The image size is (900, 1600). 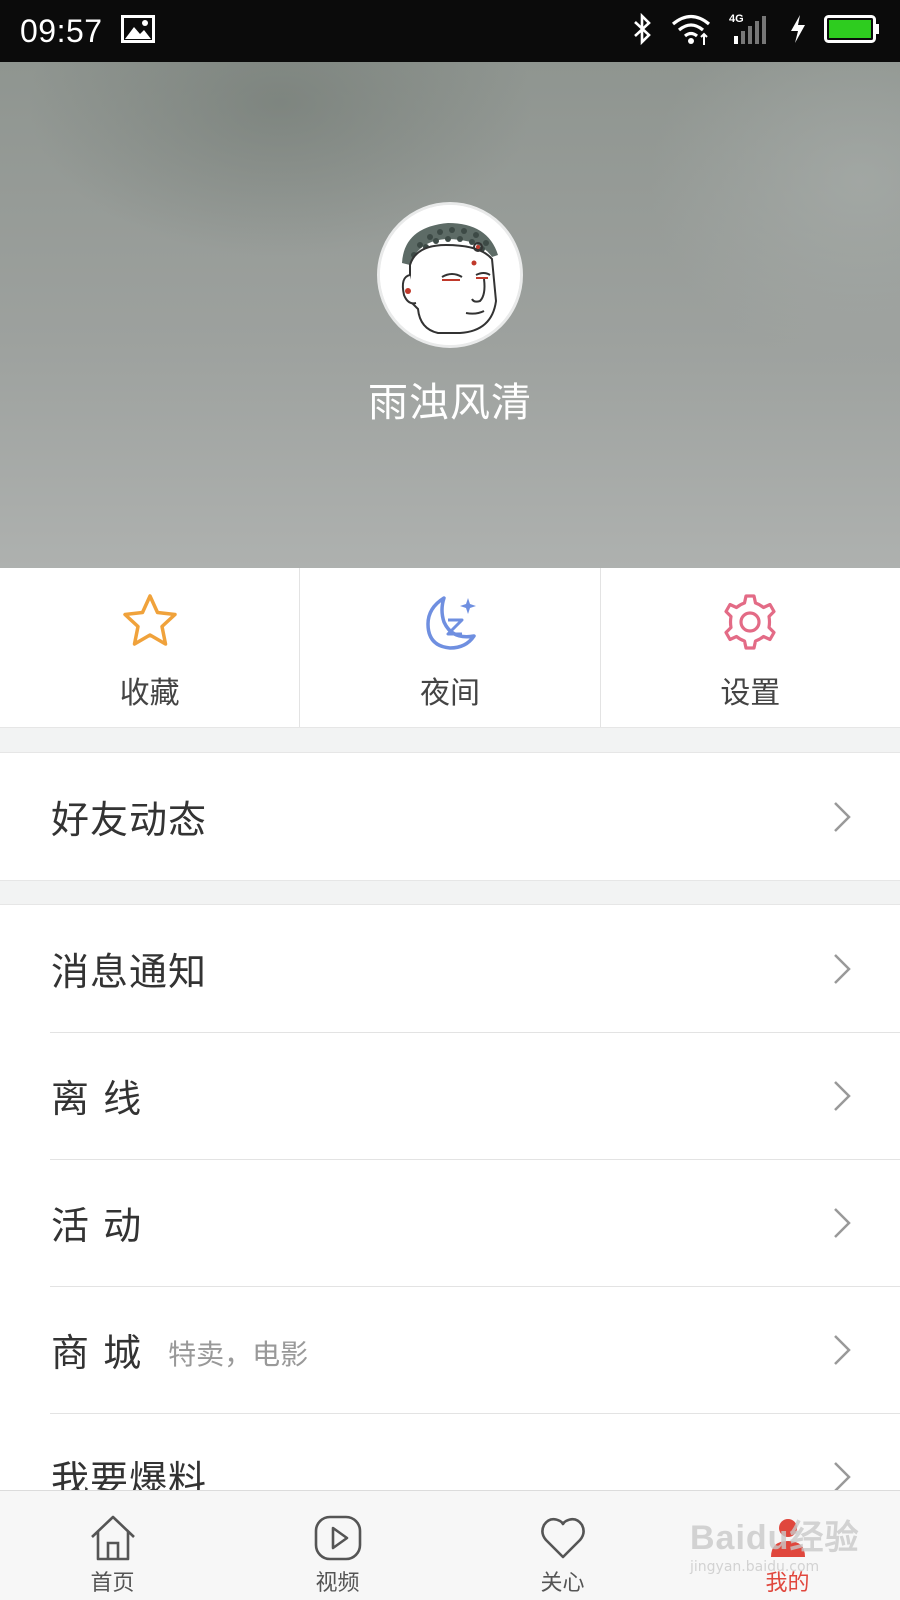 I want to click on menu-group-friends: 好友动态, so click(x=450, y=816).